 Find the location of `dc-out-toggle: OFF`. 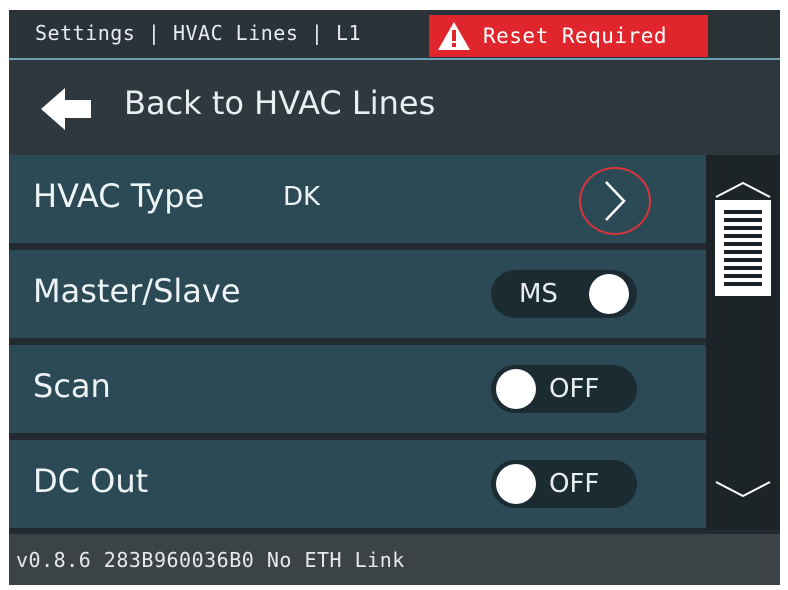

dc-out-toggle: OFF is located at coordinates (564, 484).